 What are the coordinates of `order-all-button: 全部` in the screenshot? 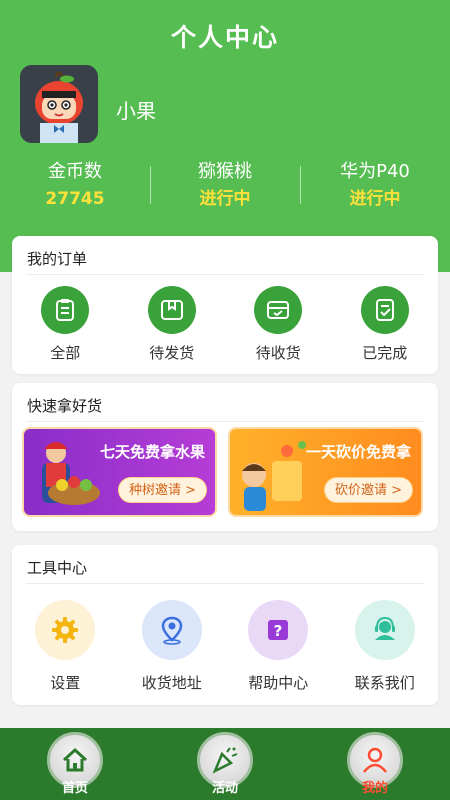 It's located at (65, 324).